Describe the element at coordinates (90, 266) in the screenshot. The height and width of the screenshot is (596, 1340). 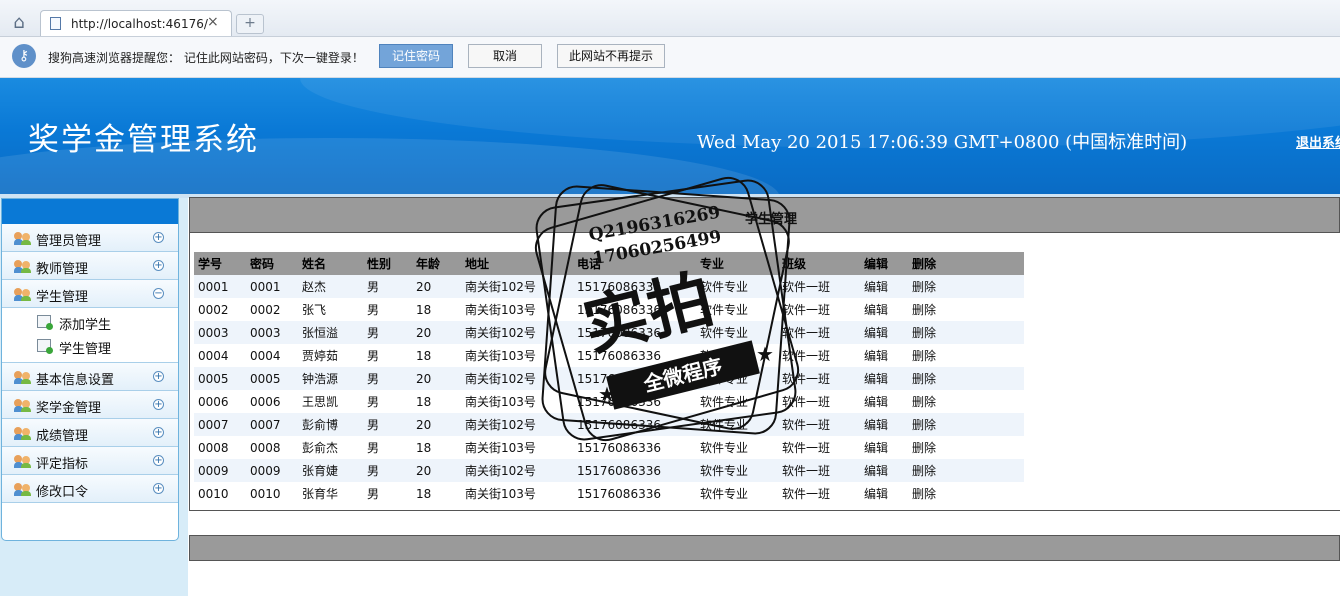
I see `sidebar-item-teacher: 教师管理 +` at that location.